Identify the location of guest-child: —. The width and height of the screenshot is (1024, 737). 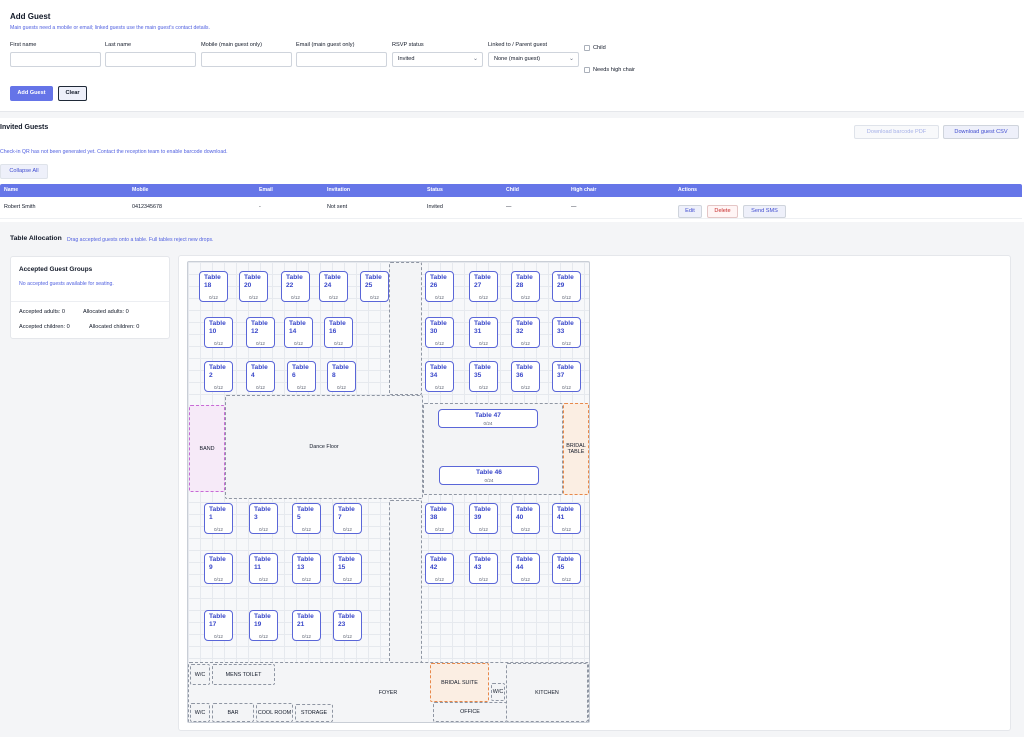
(509, 207).